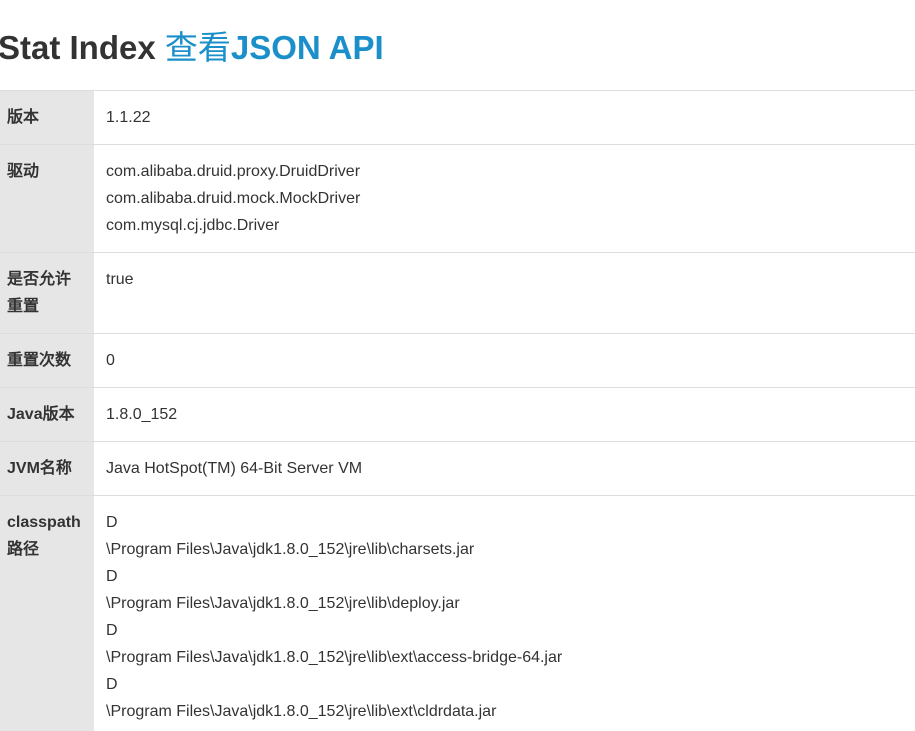 The image size is (915, 731). I want to click on value-line: com.mysql.cj.jdbc.Driver, so click(193, 225).